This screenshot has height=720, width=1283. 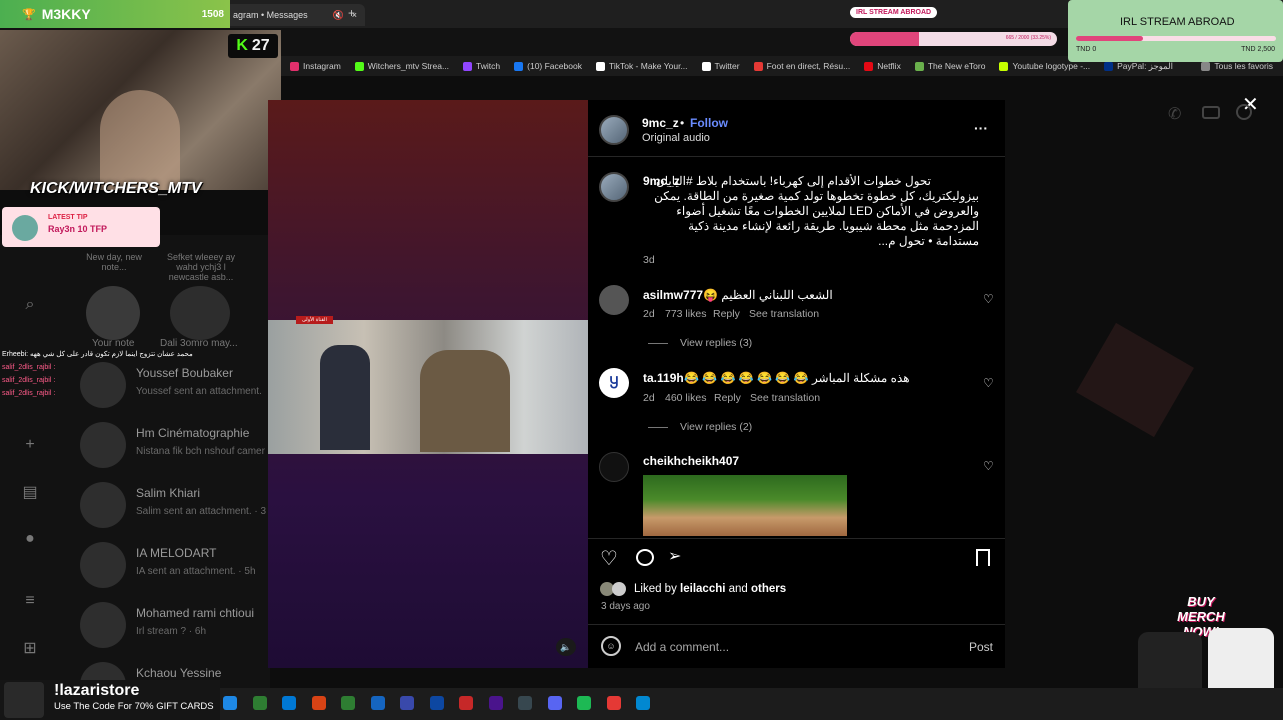 I want to click on comment-time: 2d, so click(x=649, y=314).